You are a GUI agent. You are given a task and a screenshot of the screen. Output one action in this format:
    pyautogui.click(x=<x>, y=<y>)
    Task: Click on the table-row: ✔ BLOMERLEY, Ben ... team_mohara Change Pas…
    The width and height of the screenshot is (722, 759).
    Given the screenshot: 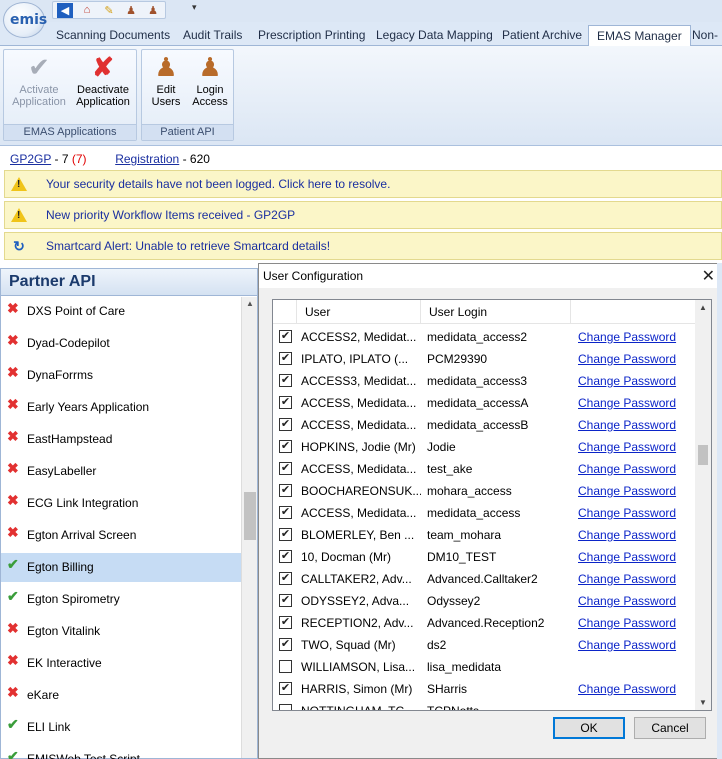 What is the action you would take?
    pyautogui.click(x=485, y=535)
    